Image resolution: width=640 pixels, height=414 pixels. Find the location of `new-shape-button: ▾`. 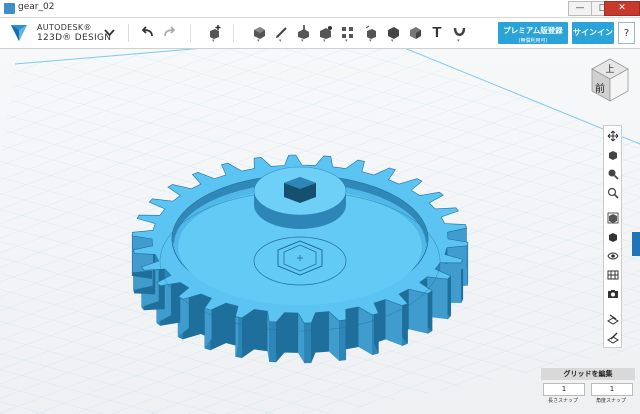

new-shape-button: ▾ is located at coordinates (214, 33).